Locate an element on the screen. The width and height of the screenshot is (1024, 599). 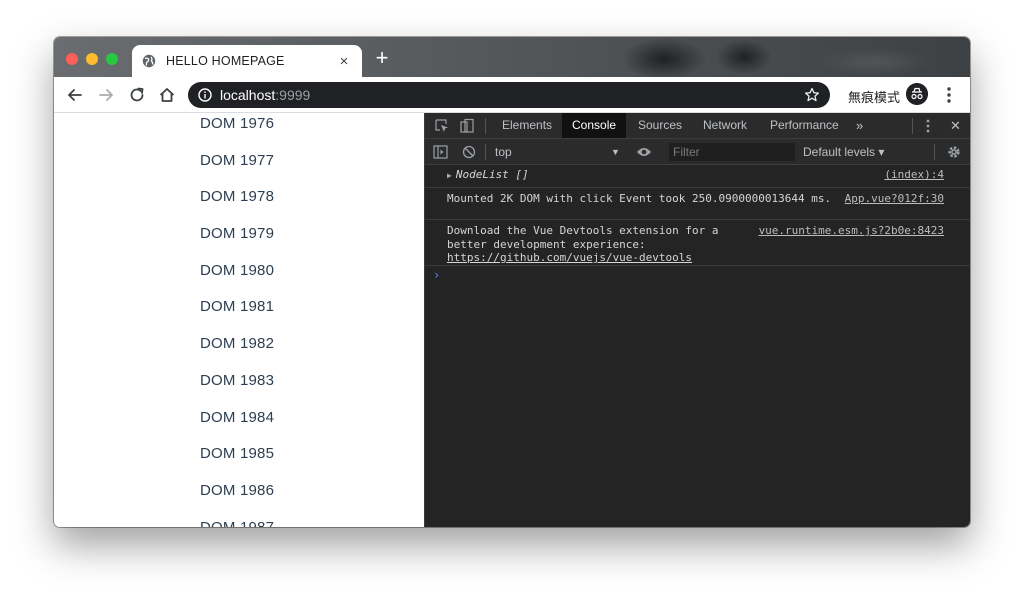
home-icon is located at coordinates (167, 95).